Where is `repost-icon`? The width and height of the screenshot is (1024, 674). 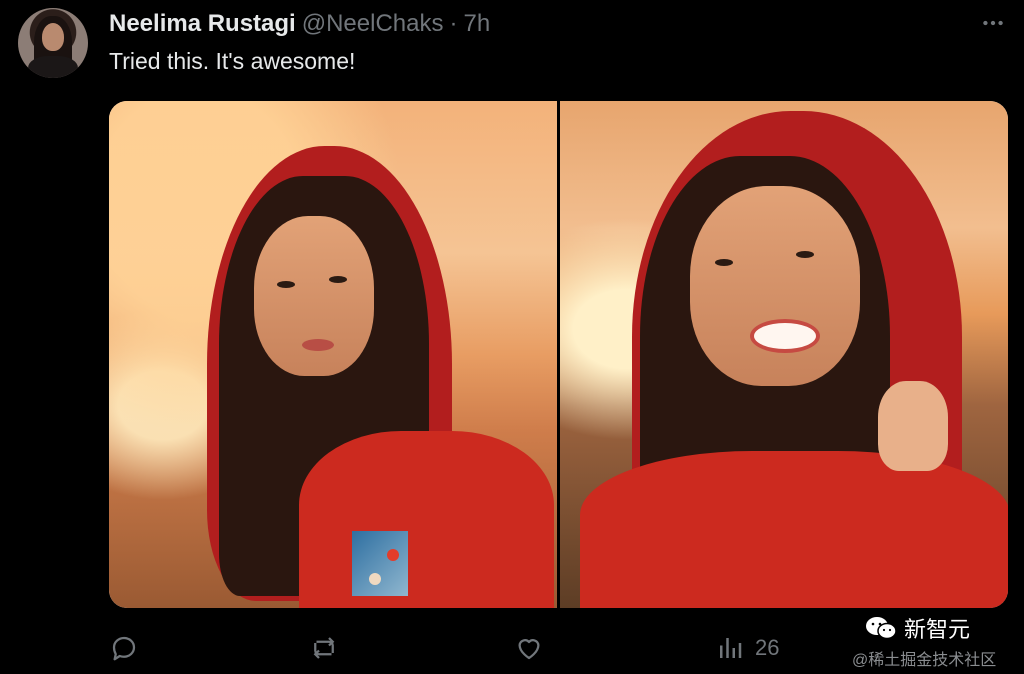 repost-icon is located at coordinates (324, 648).